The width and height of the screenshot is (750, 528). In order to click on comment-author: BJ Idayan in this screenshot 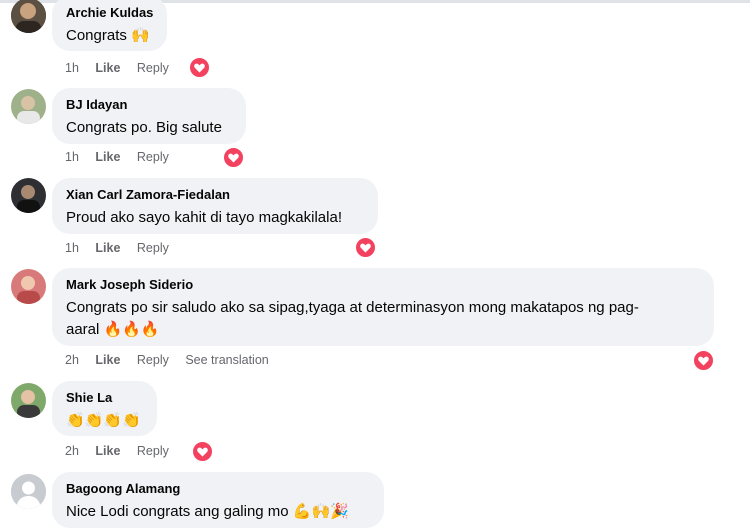, I will do `click(149, 105)`.